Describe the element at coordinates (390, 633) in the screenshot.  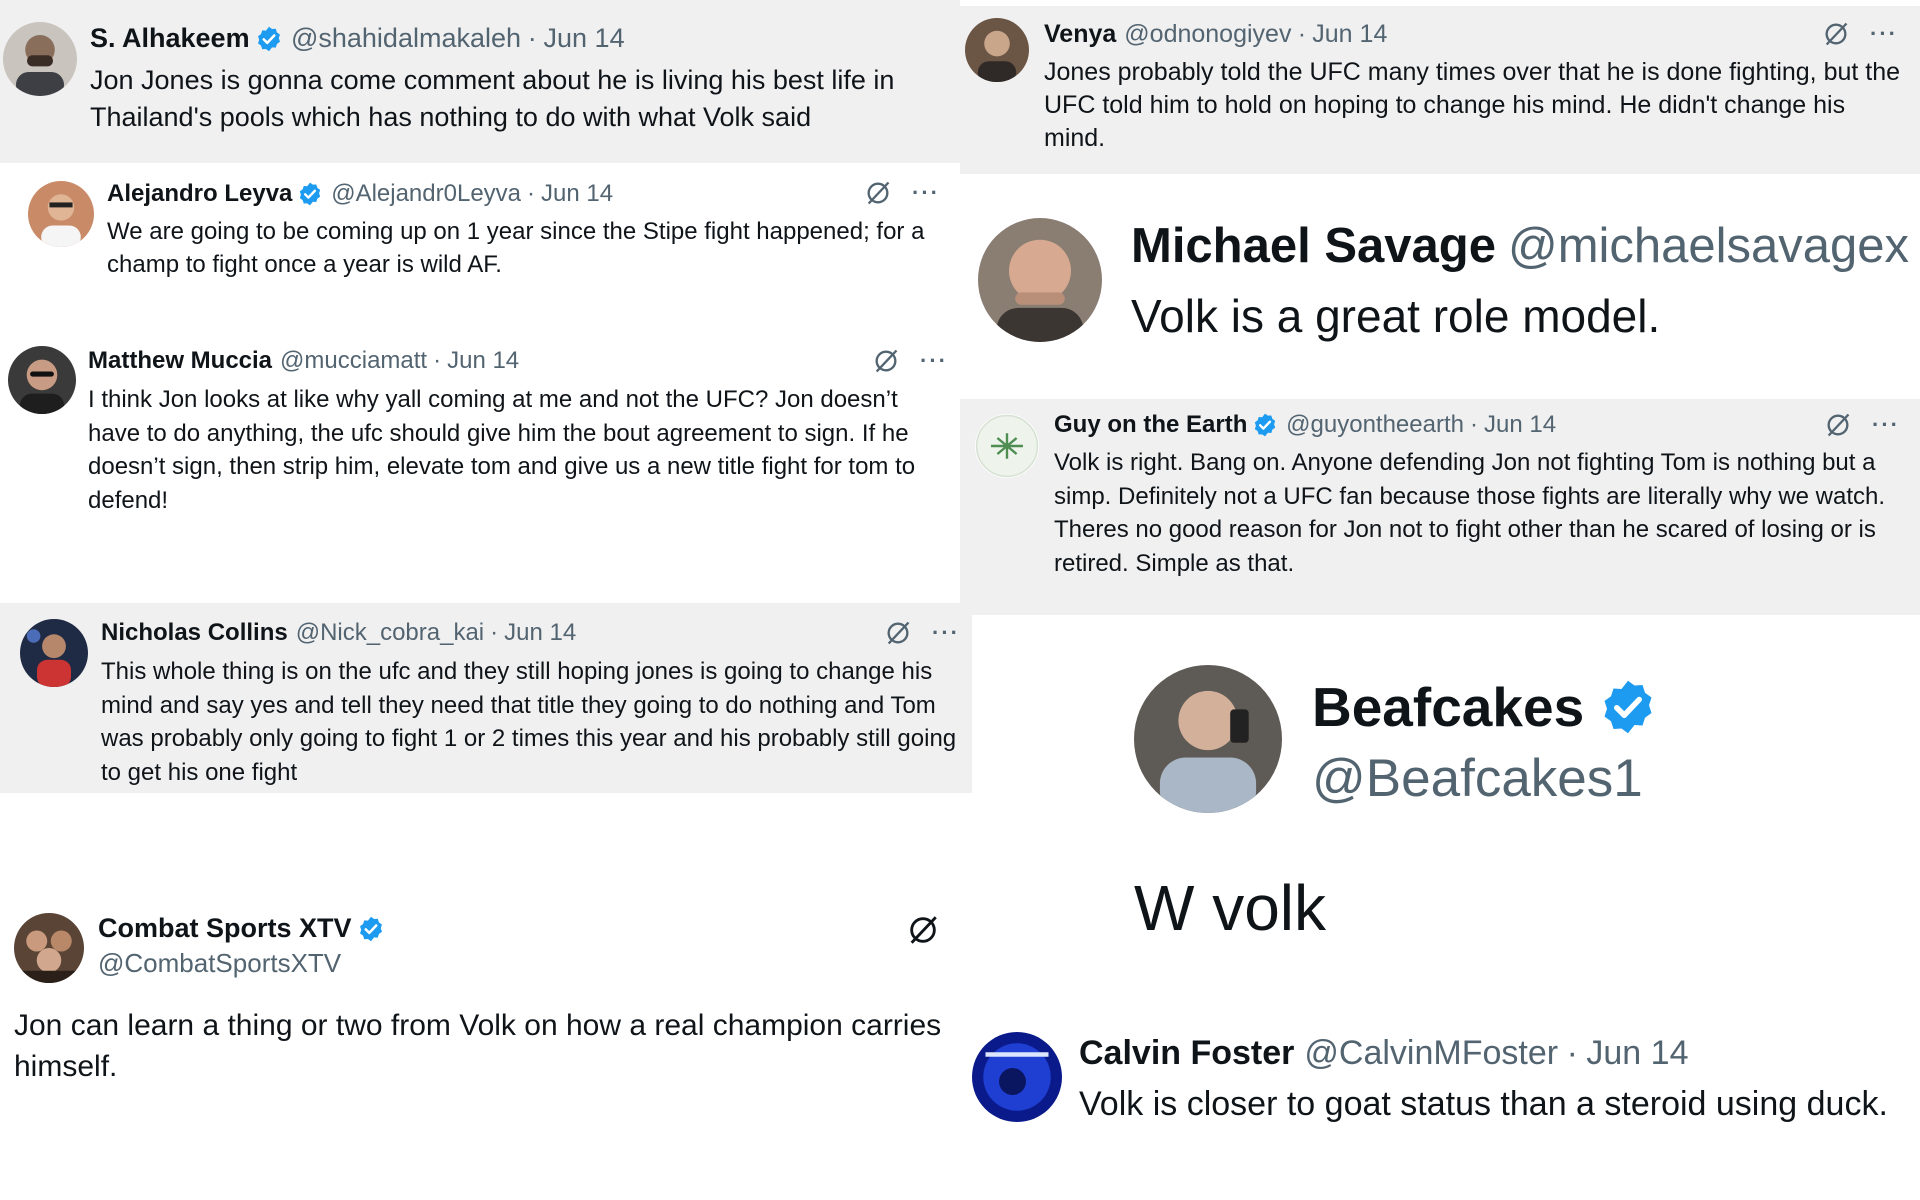
I see `author-handle: @Nick_cobra_kai` at that location.